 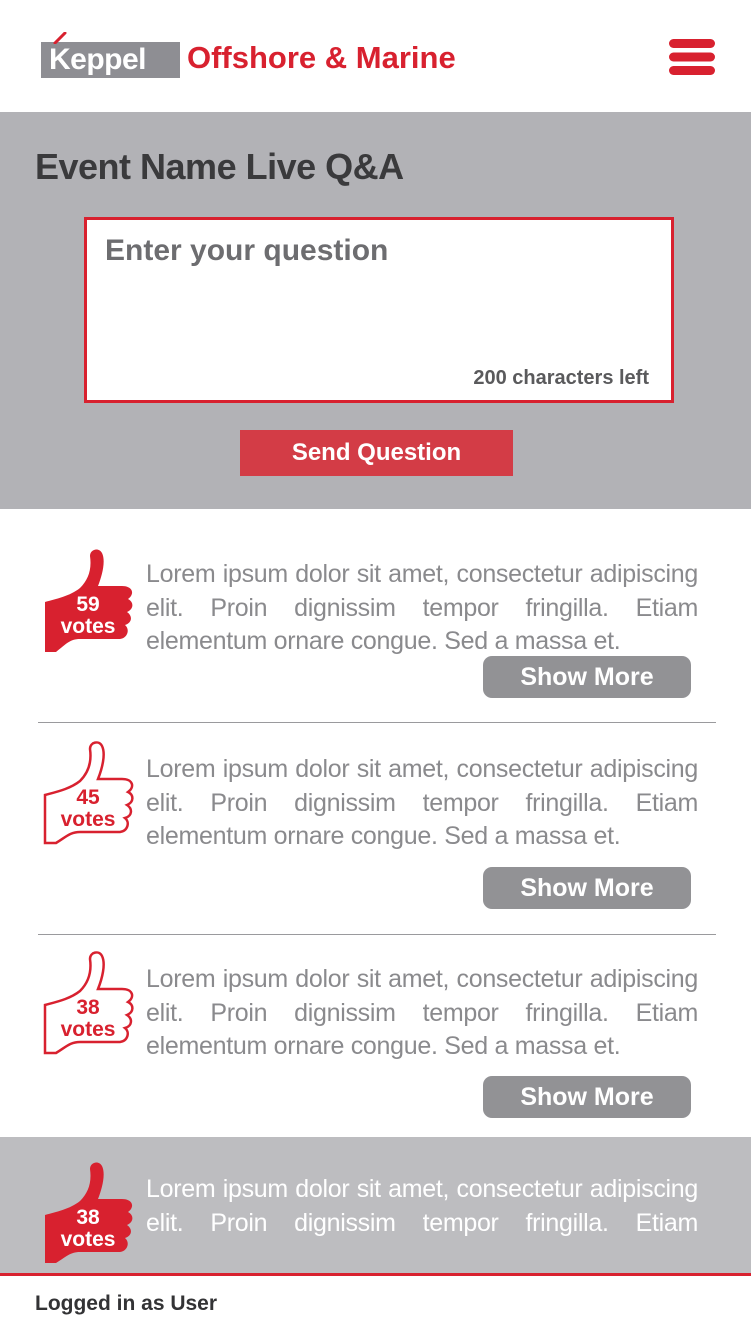 I want to click on brand-name: Offshore & Marine, so click(x=321, y=57).